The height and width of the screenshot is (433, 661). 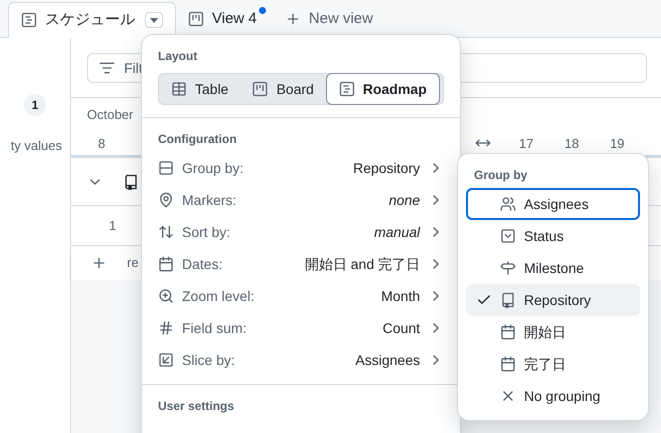 What do you see at coordinates (197, 139) in the screenshot?
I see `section-title: Configuration` at bounding box center [197, 139].